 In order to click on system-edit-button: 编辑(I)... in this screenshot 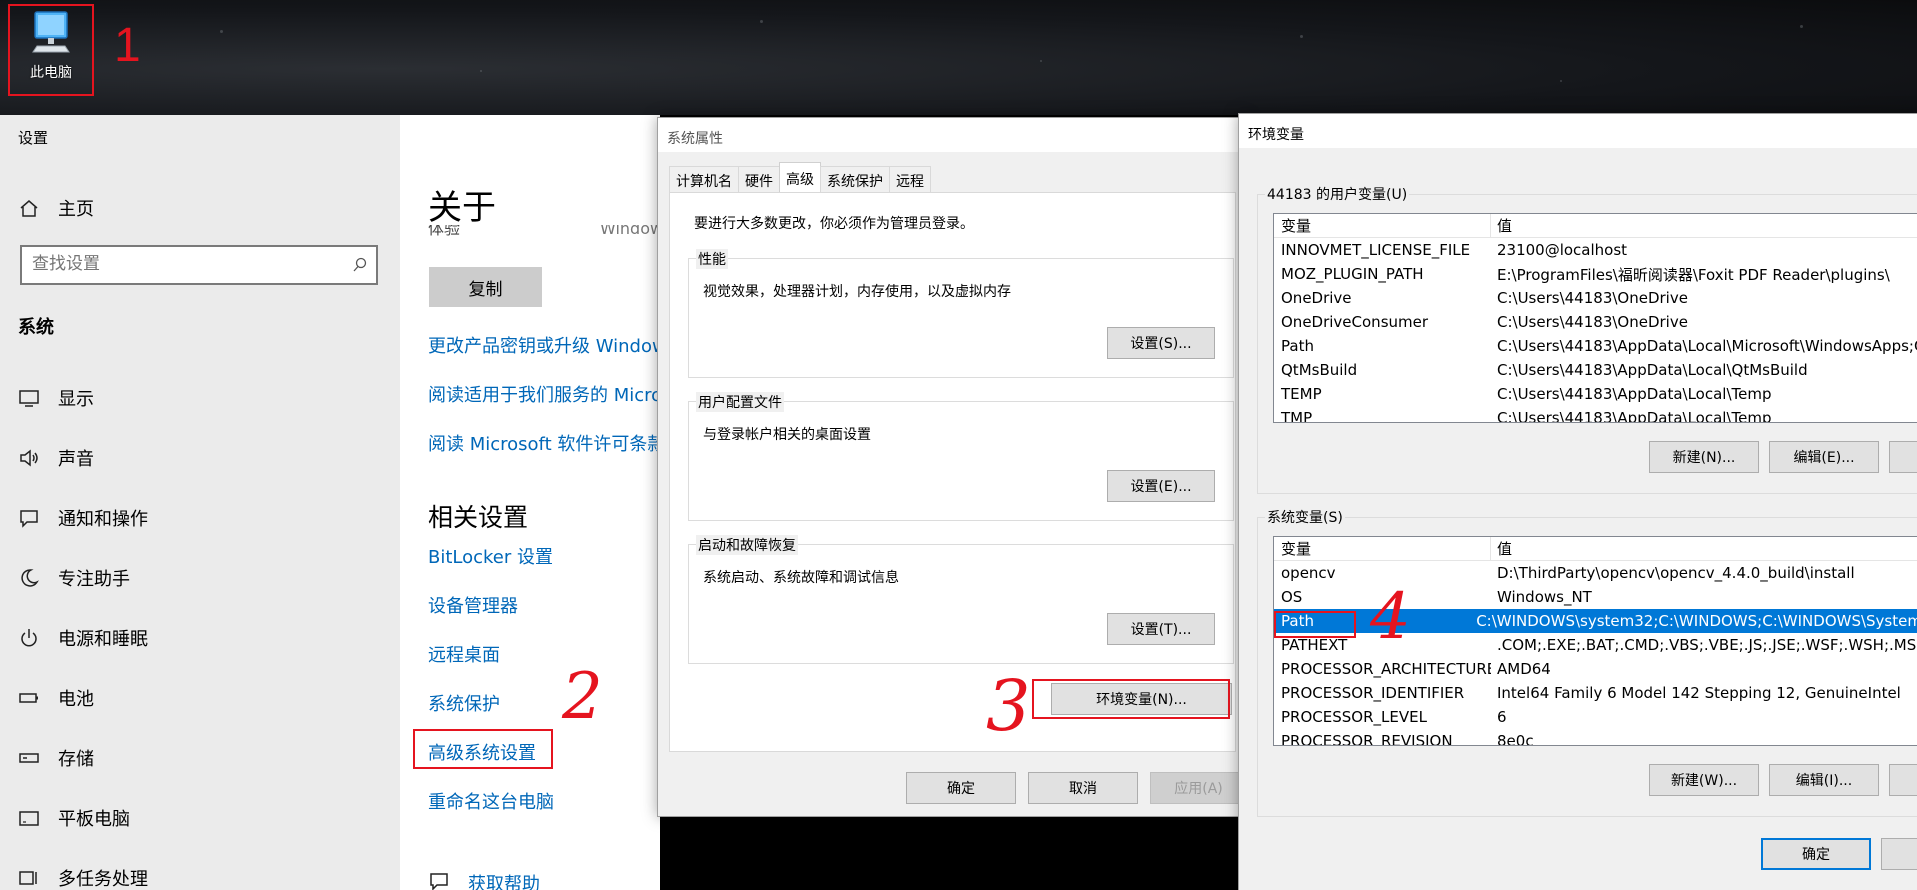, I will do `click(1824, 780)`.